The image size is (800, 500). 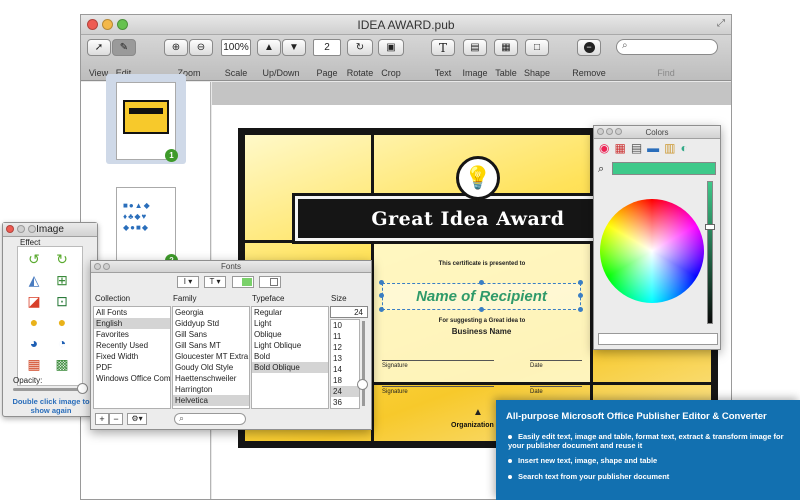 What do you see at coordinates (243, 282) in the screenshot?
I see `text-color-button` at bounding box center [243, 282].